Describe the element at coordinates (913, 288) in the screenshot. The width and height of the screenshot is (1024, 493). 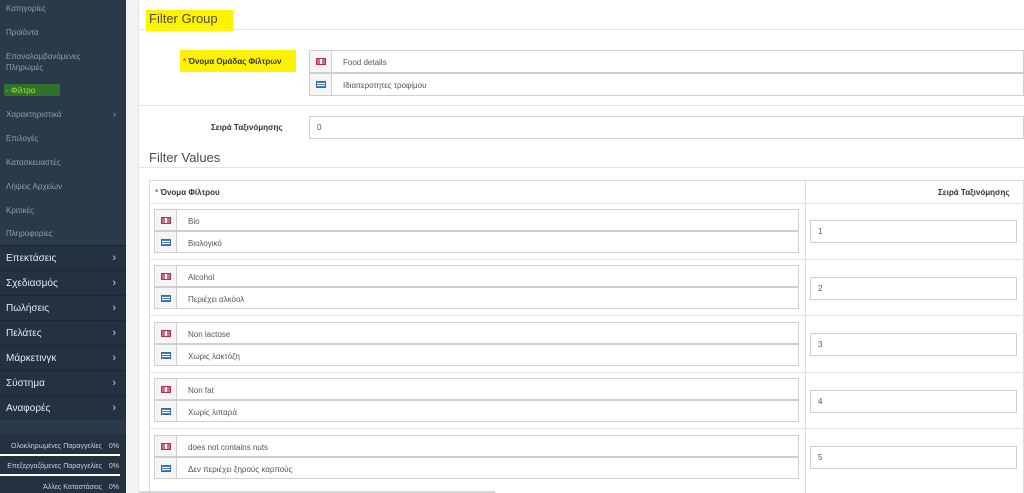
I see `filter-sort-input: 2` at that location.